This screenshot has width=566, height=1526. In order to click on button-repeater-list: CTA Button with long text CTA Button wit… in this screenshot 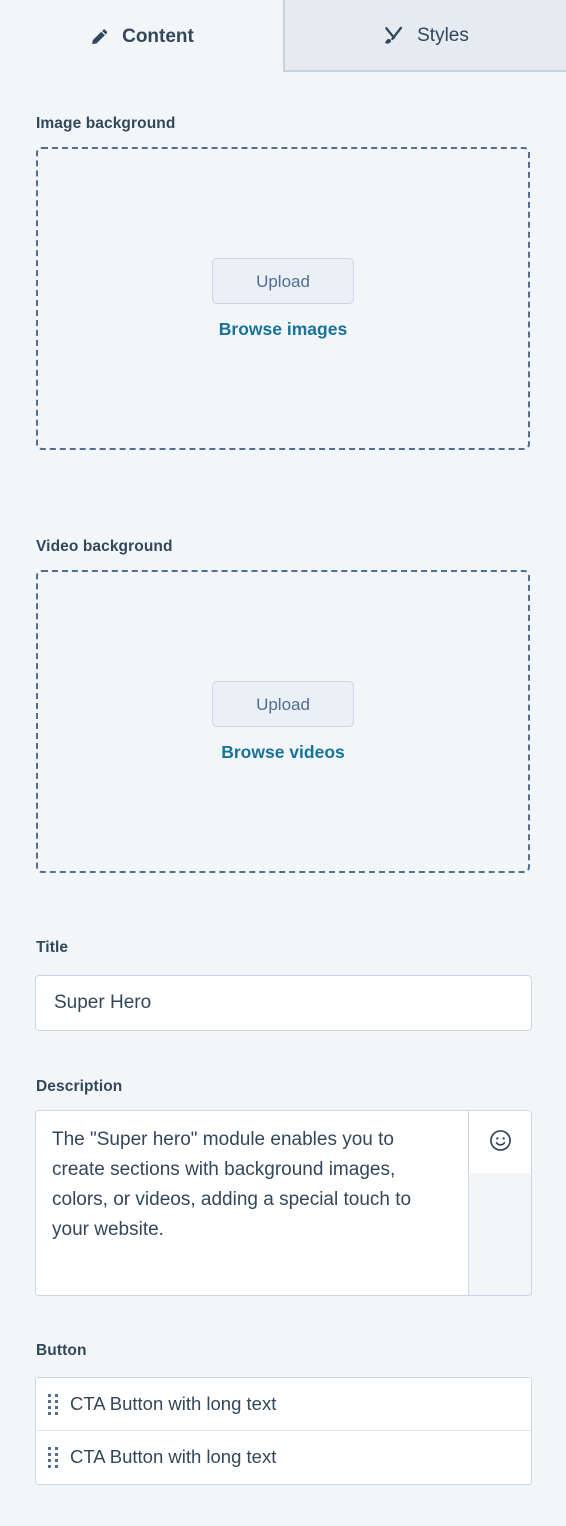, I will do `click(283, 1431)`.